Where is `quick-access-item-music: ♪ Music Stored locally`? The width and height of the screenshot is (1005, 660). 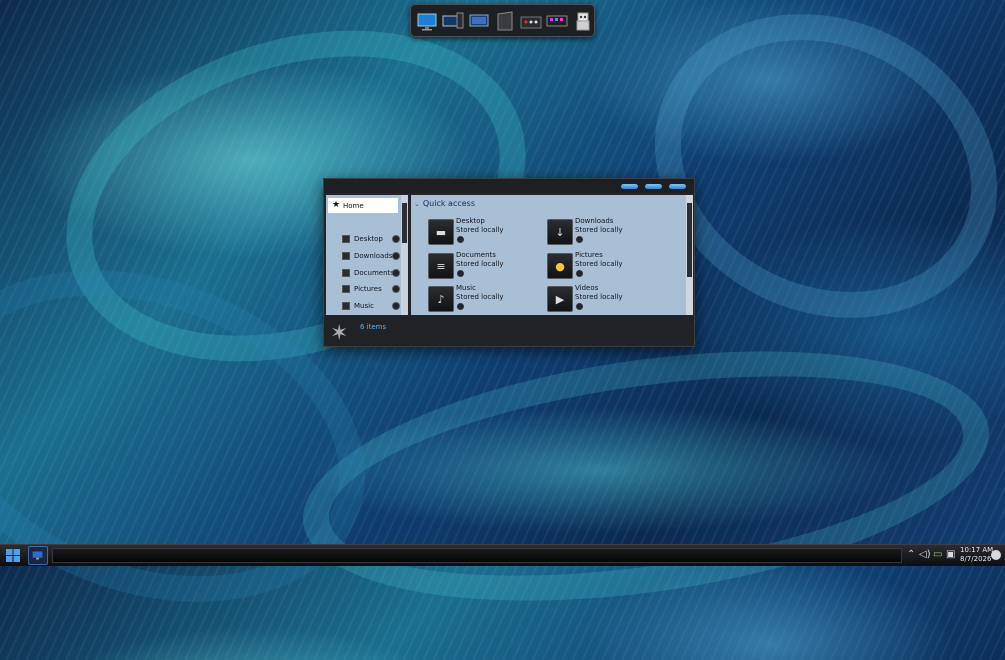 quick-access-item-music: ♪ Music Stored locally is located at coordinates (488, 299).